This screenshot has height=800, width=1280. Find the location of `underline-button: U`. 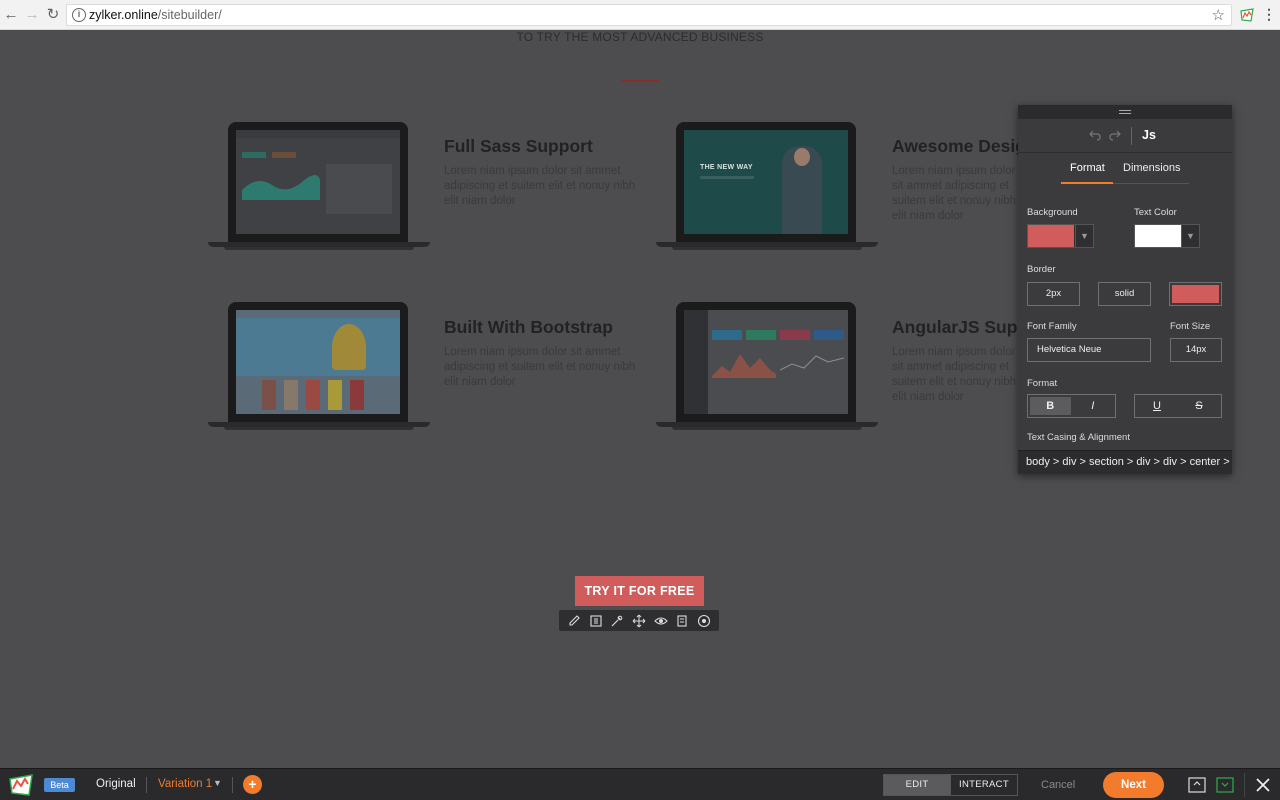

underline-button: U is located at coordinates (1157, 406).